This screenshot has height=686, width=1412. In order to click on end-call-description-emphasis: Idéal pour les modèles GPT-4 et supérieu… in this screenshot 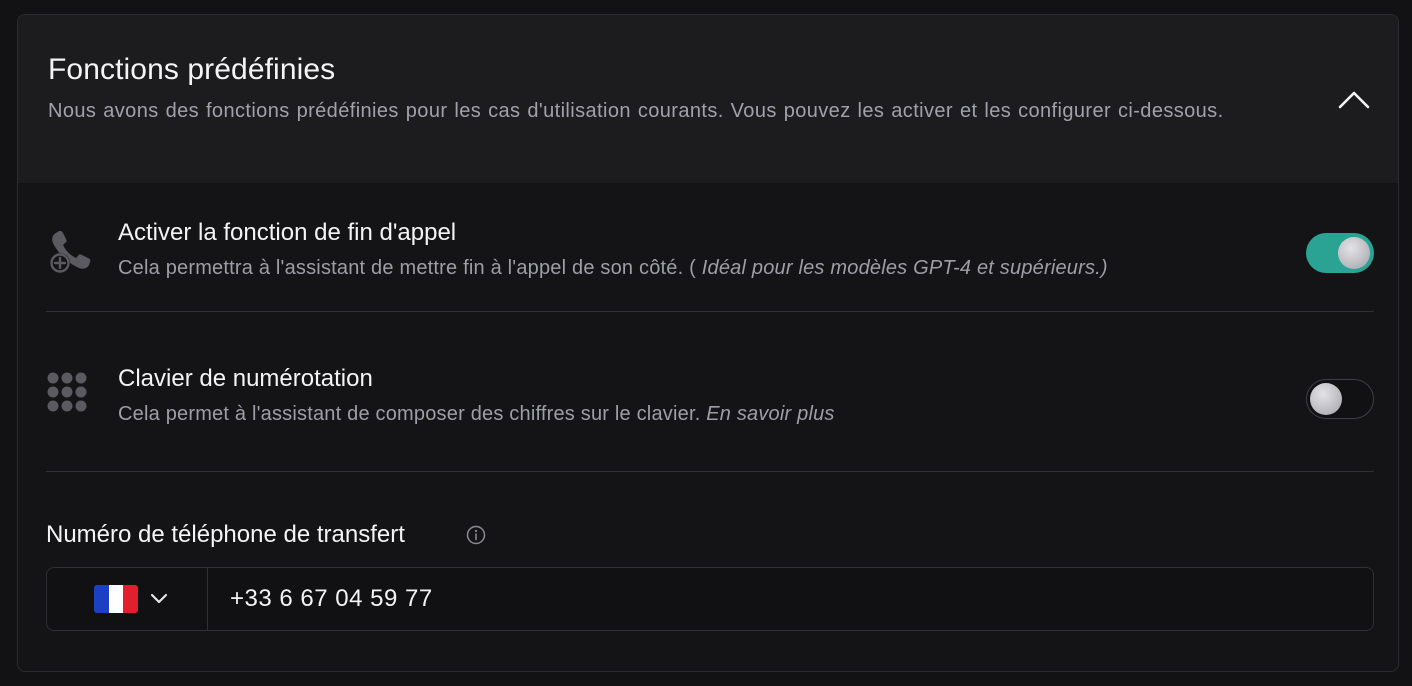, I will do `click(904, 268)`.